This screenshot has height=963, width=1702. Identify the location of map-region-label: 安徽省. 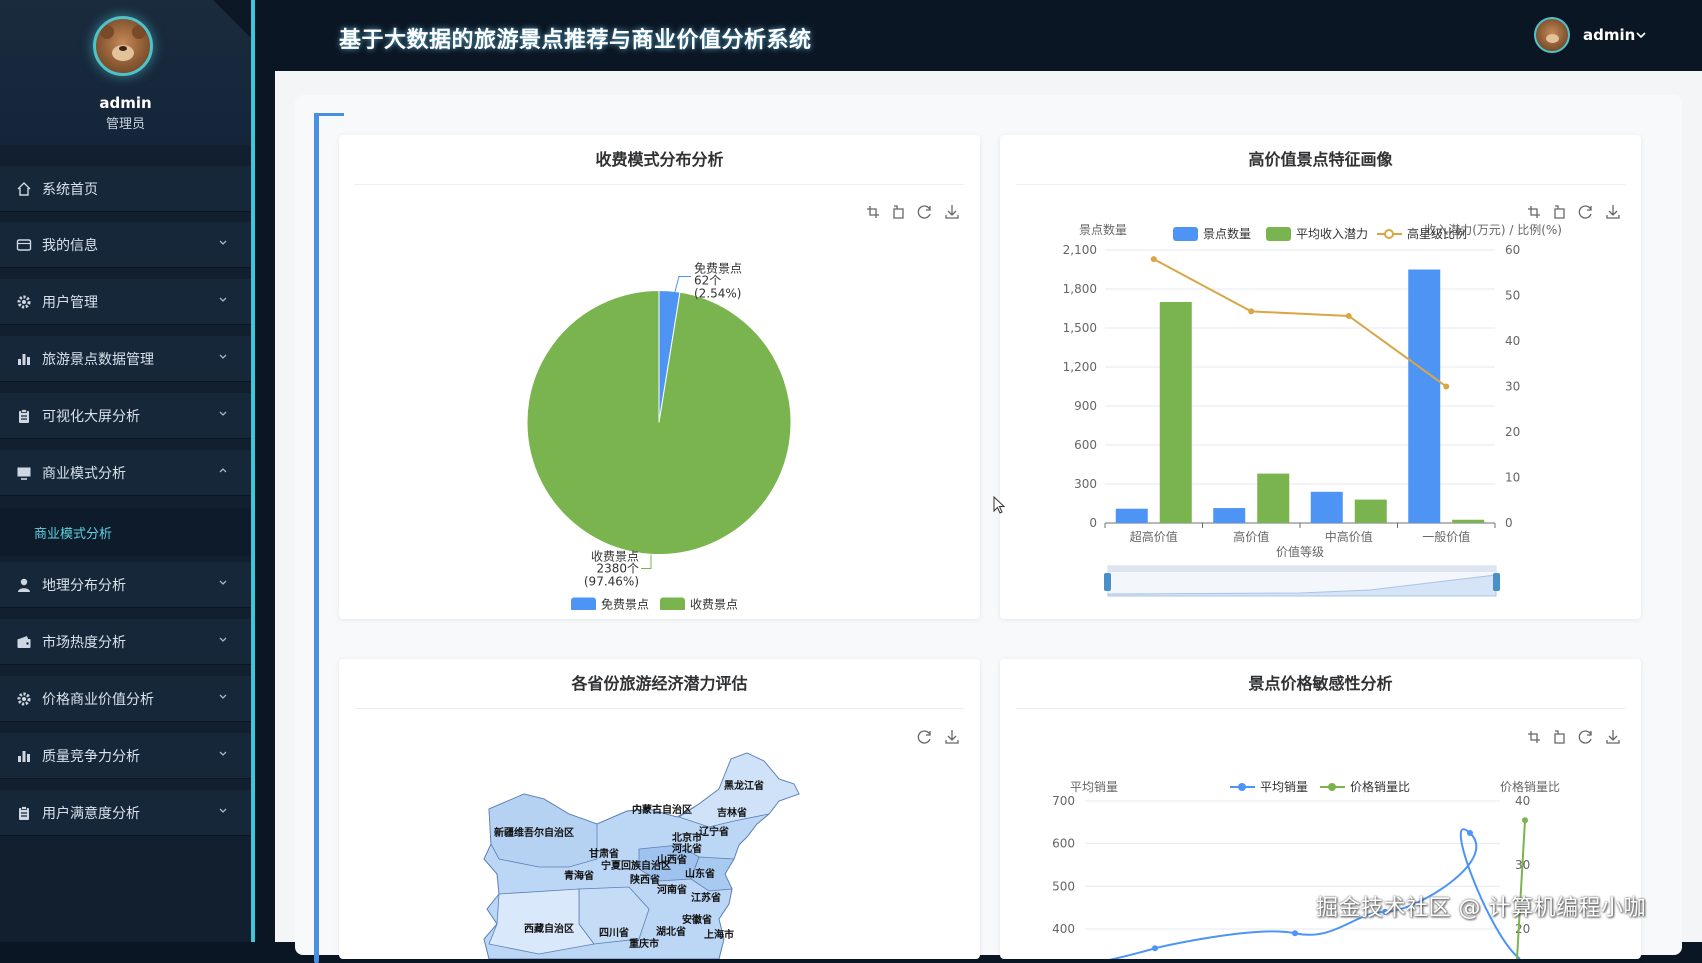
(697, 919).